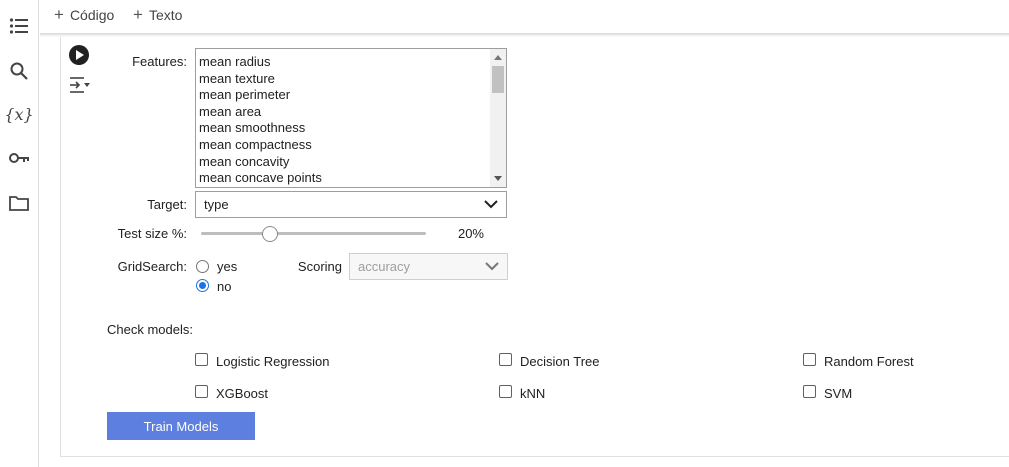 This screenshot has width=1009, height=467. What do you see at coordinates (524, 16) in the screenshot?
I see `toolbar: + Código + Texto` at bounding box center [524, 16].